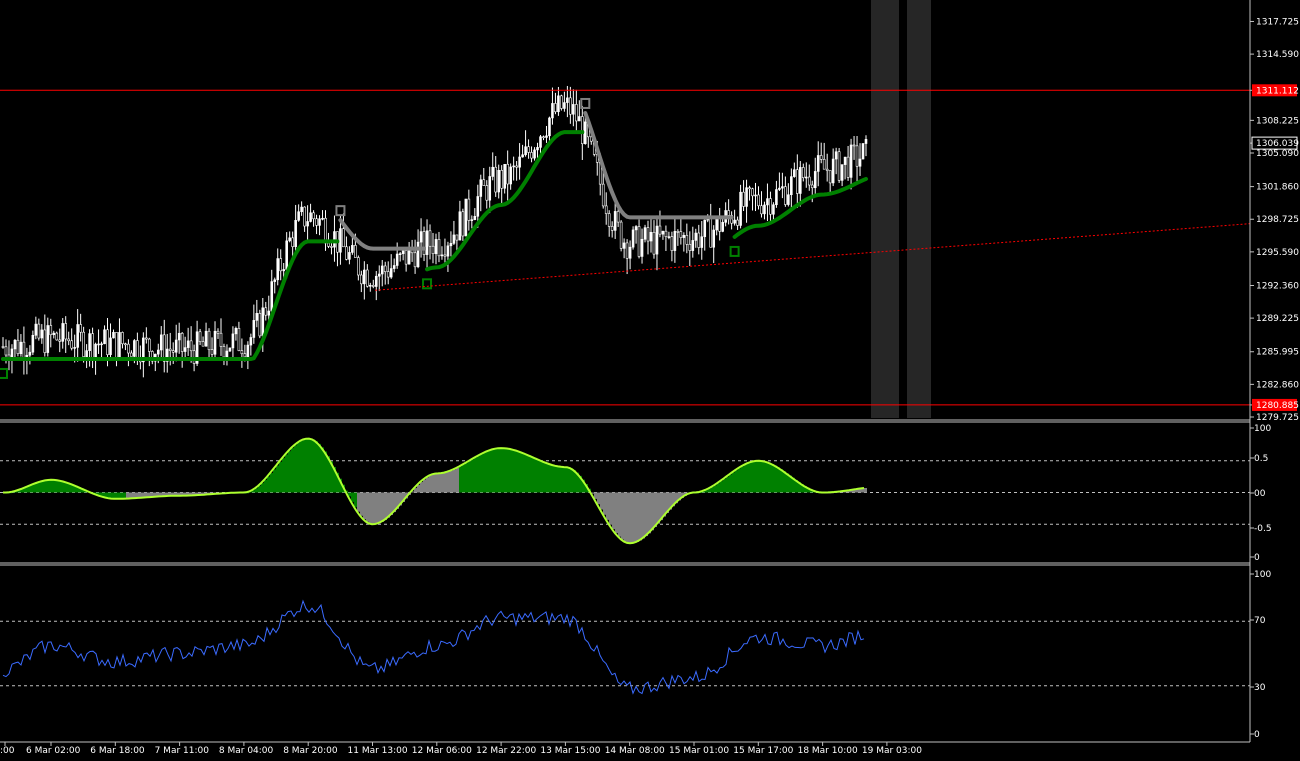 The height and width of the screenshot is (761, 1300). What do you see at coordinates (1257, 558) in the screenshot?
I see `osc-tick-label: 0` at bounding box center [1257, 558].